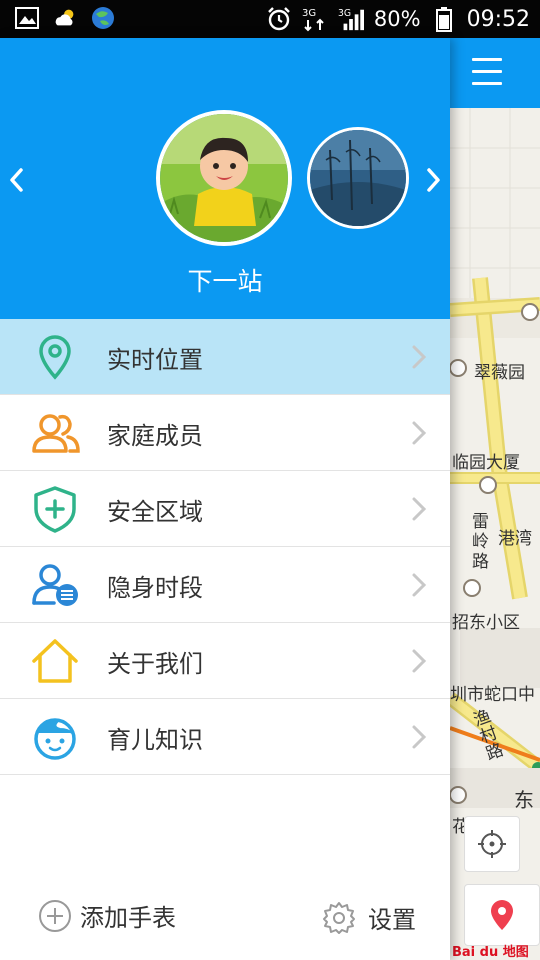 This screenshot has width=540, height=960. I want to click on globe-icon, so click(103, 18).